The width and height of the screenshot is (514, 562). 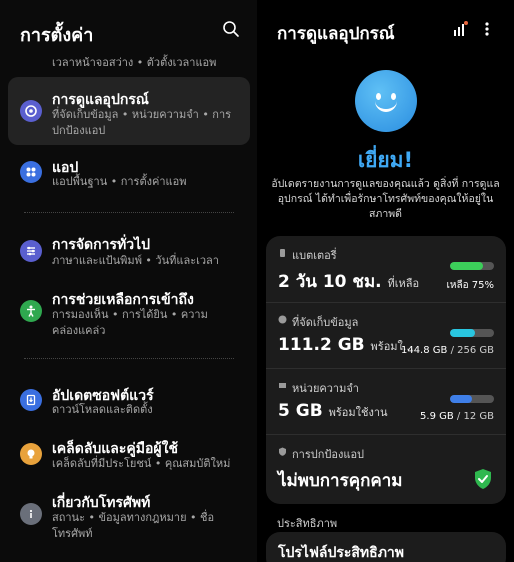 I want to click on settings-item-software-update: อัปเดตซอฟต์แวร์ ดาวน์โหลดและติดตั้ง, so click(x=129, y=403).